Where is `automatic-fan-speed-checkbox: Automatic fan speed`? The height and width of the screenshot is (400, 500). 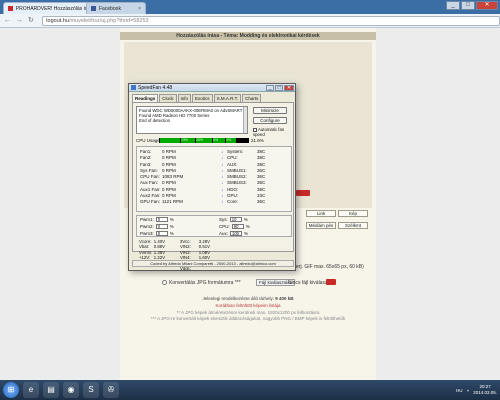 automatic-fan-speed-checkbox: Automatic fan speed is located at coordinates (273, 132).